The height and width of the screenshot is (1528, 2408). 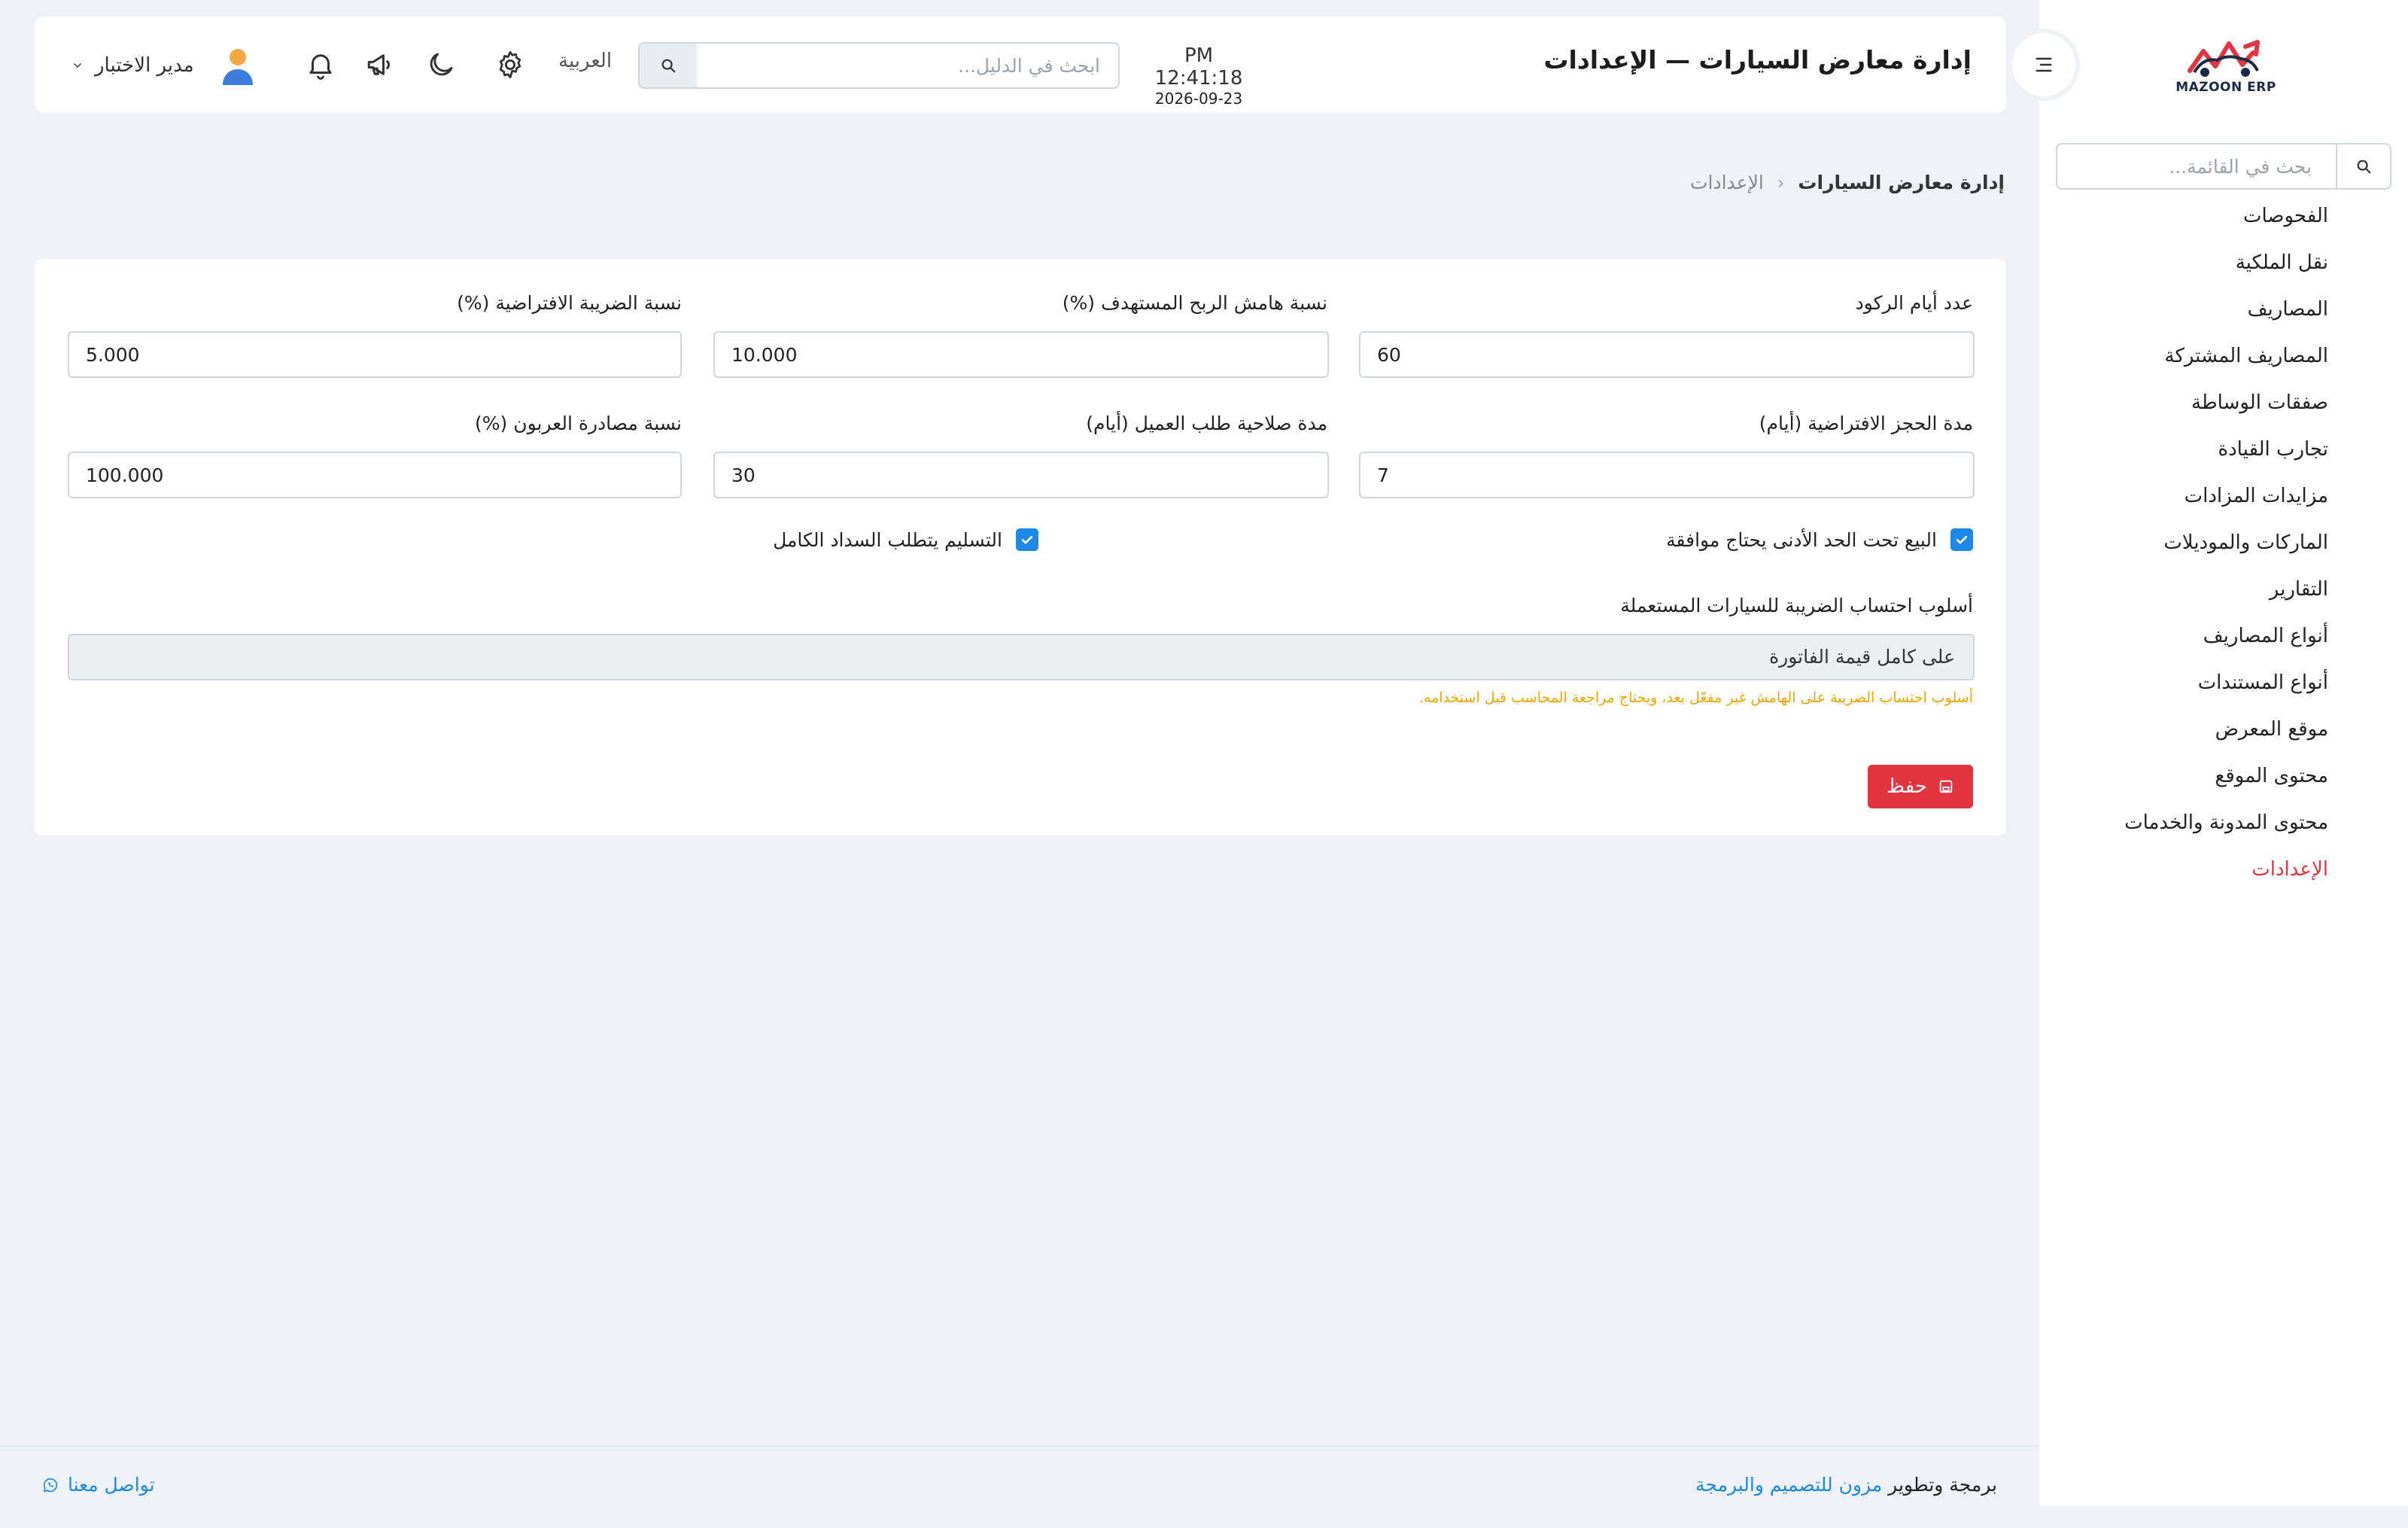 What do you see at coordinates (569, 303) in the screenshot?
I see `default-tax-label: نسبة الضريبة الافتراضية (%)` at bounding box center [569, 303].